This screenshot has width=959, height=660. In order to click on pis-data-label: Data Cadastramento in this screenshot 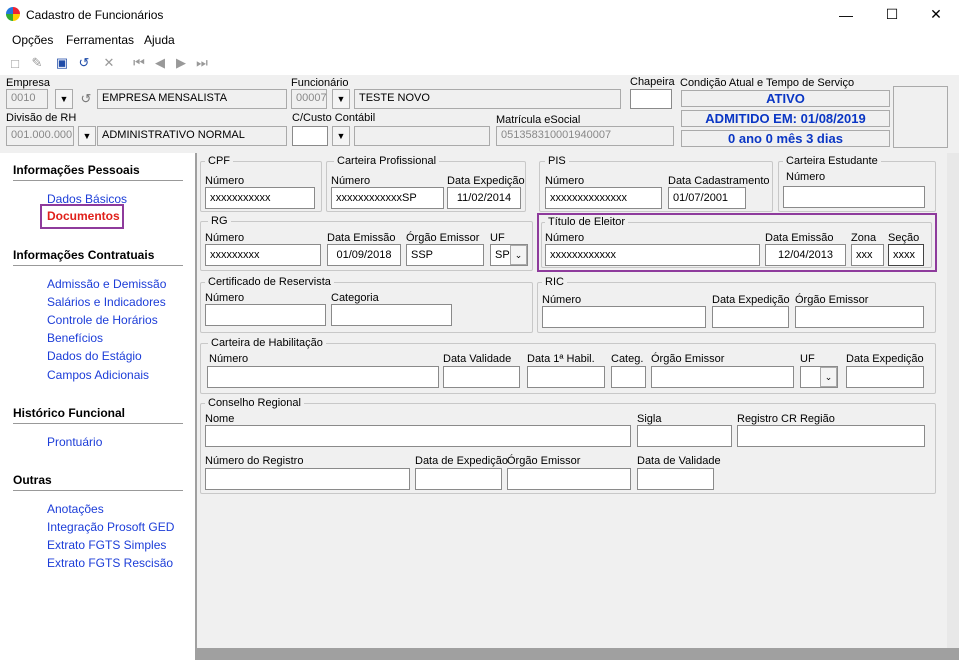, I will do `click(719, 181)`.